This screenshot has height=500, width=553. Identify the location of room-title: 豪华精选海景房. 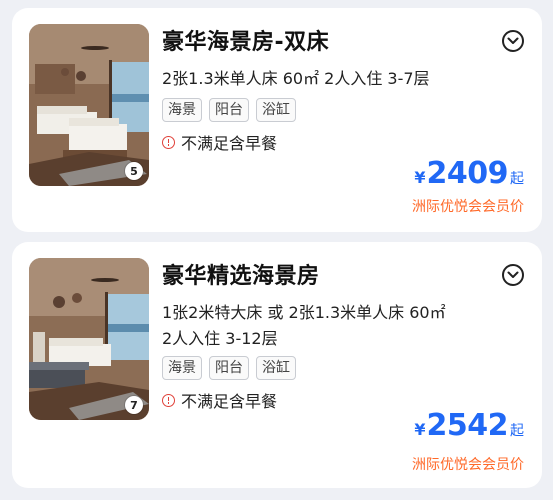
(241, 274).